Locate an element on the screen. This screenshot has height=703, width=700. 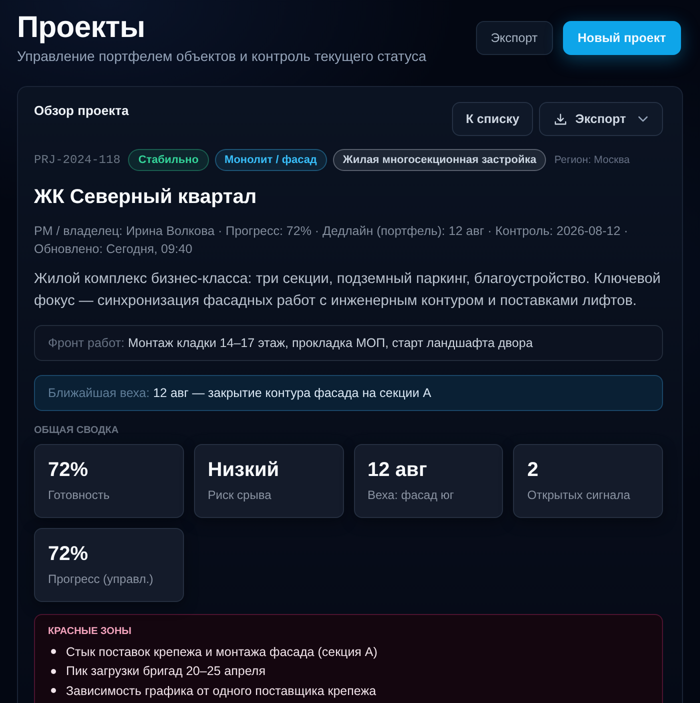
export-button: Экспорт is located at coordinates (514, 38).